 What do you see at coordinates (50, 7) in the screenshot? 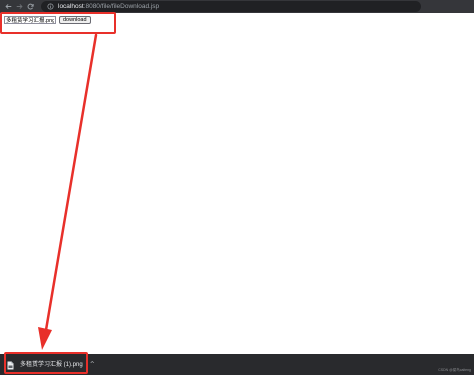
I see `site-info-icon` at bounding box center [50, 7].